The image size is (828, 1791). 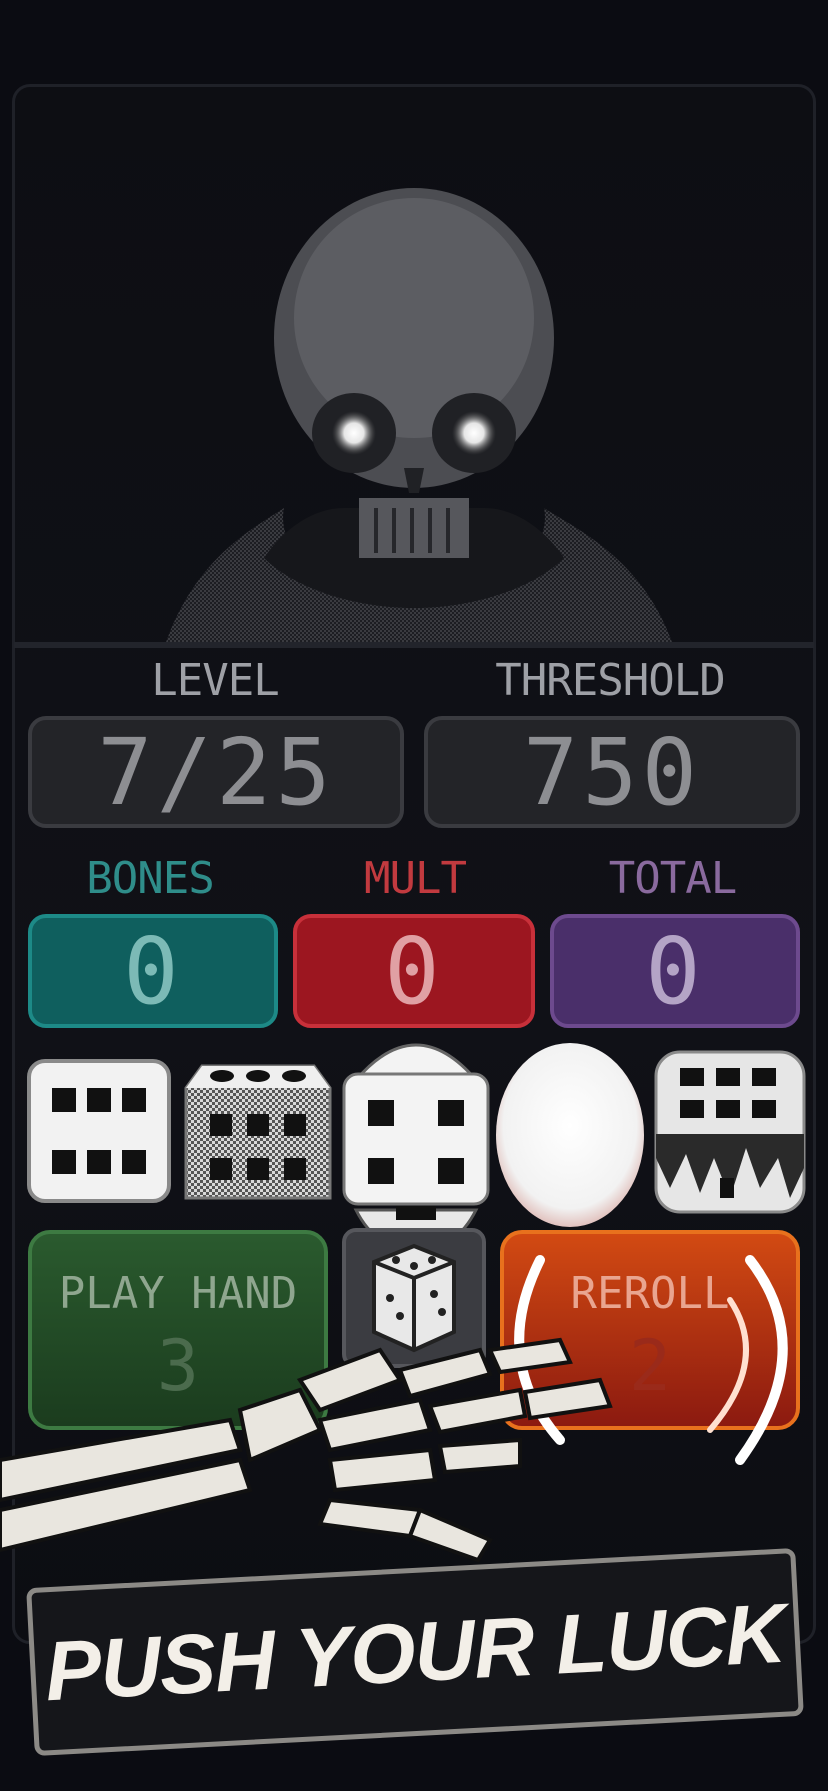 What do you see at coordinates (306, 1450) in the screenshot?
I see `skeleton-hand-icon` at bounding box center [306, 1450].